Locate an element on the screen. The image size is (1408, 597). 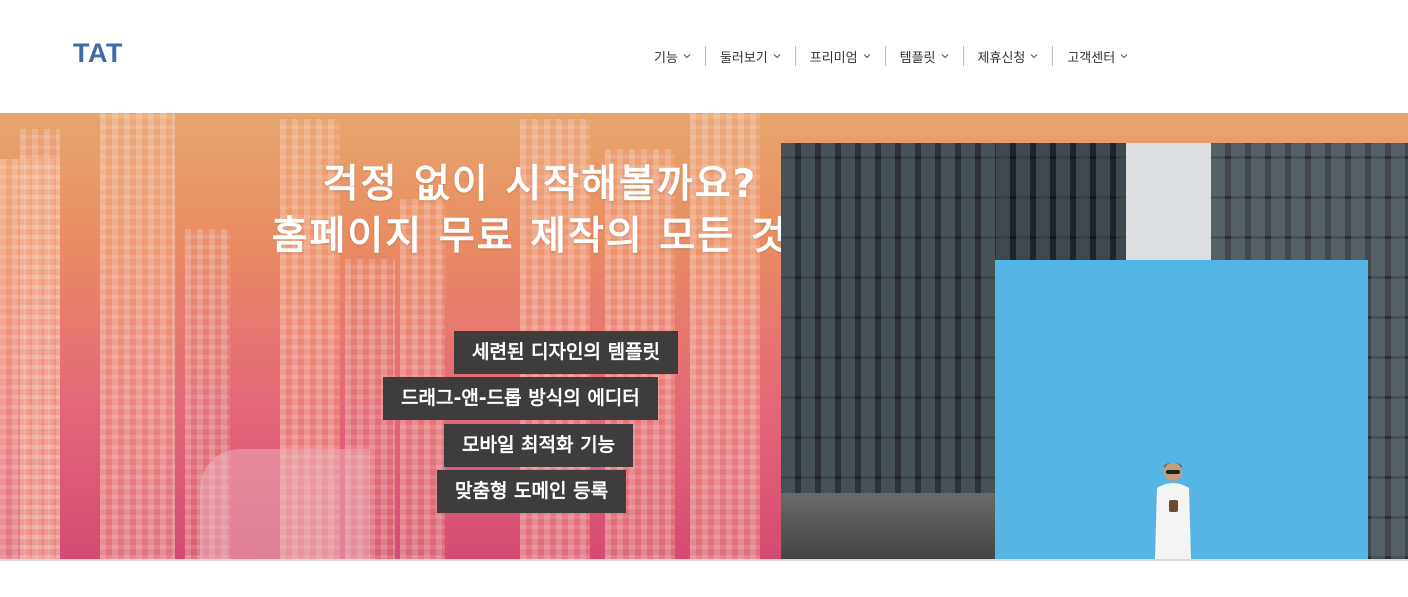
nav-item-label: 프리미엄 is located at coordinates (833, 58).